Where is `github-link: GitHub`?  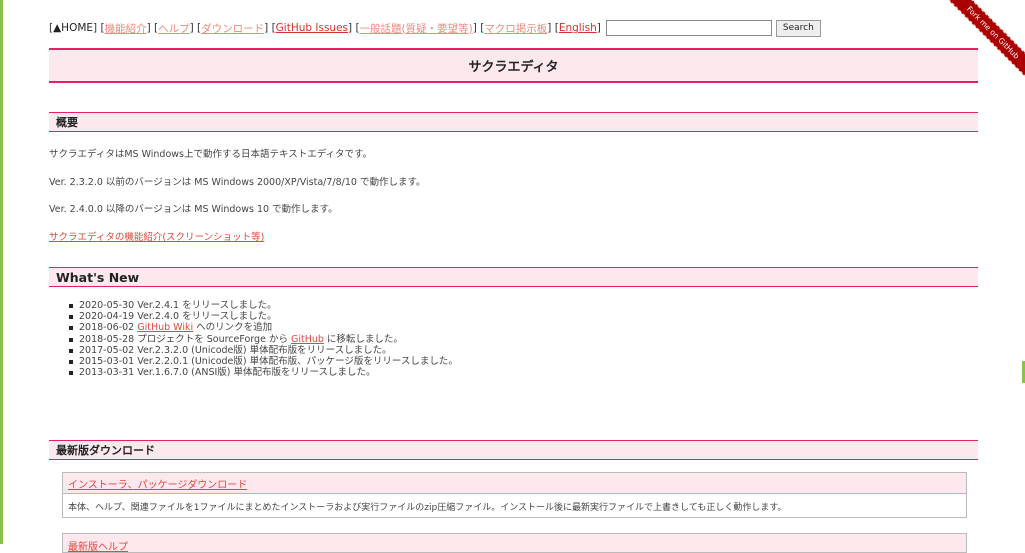
github-link: GitHub is located at coordinates (307, 339).